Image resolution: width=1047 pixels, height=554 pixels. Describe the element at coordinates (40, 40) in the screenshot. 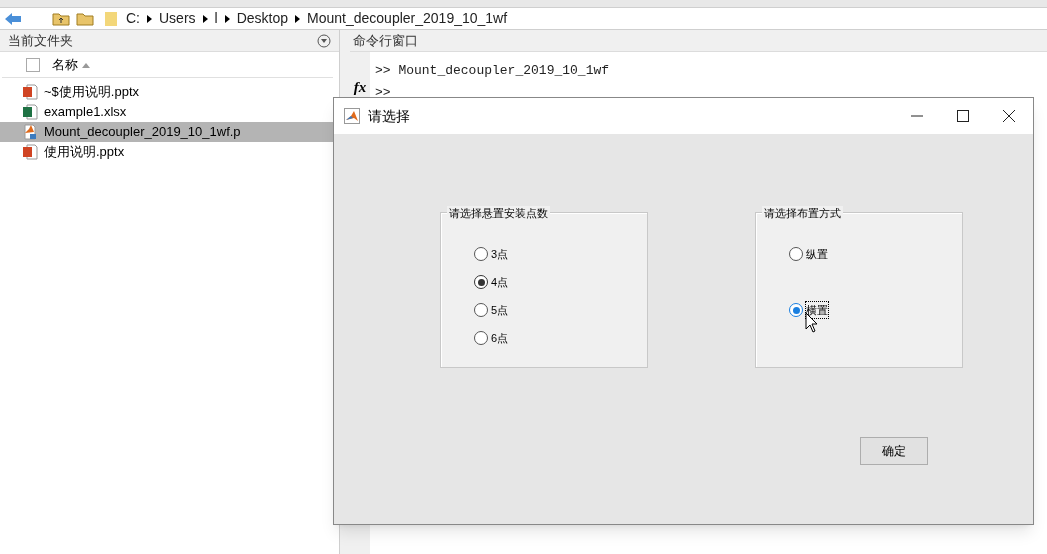

I see `panel-title: 当前文件夹` at that location.